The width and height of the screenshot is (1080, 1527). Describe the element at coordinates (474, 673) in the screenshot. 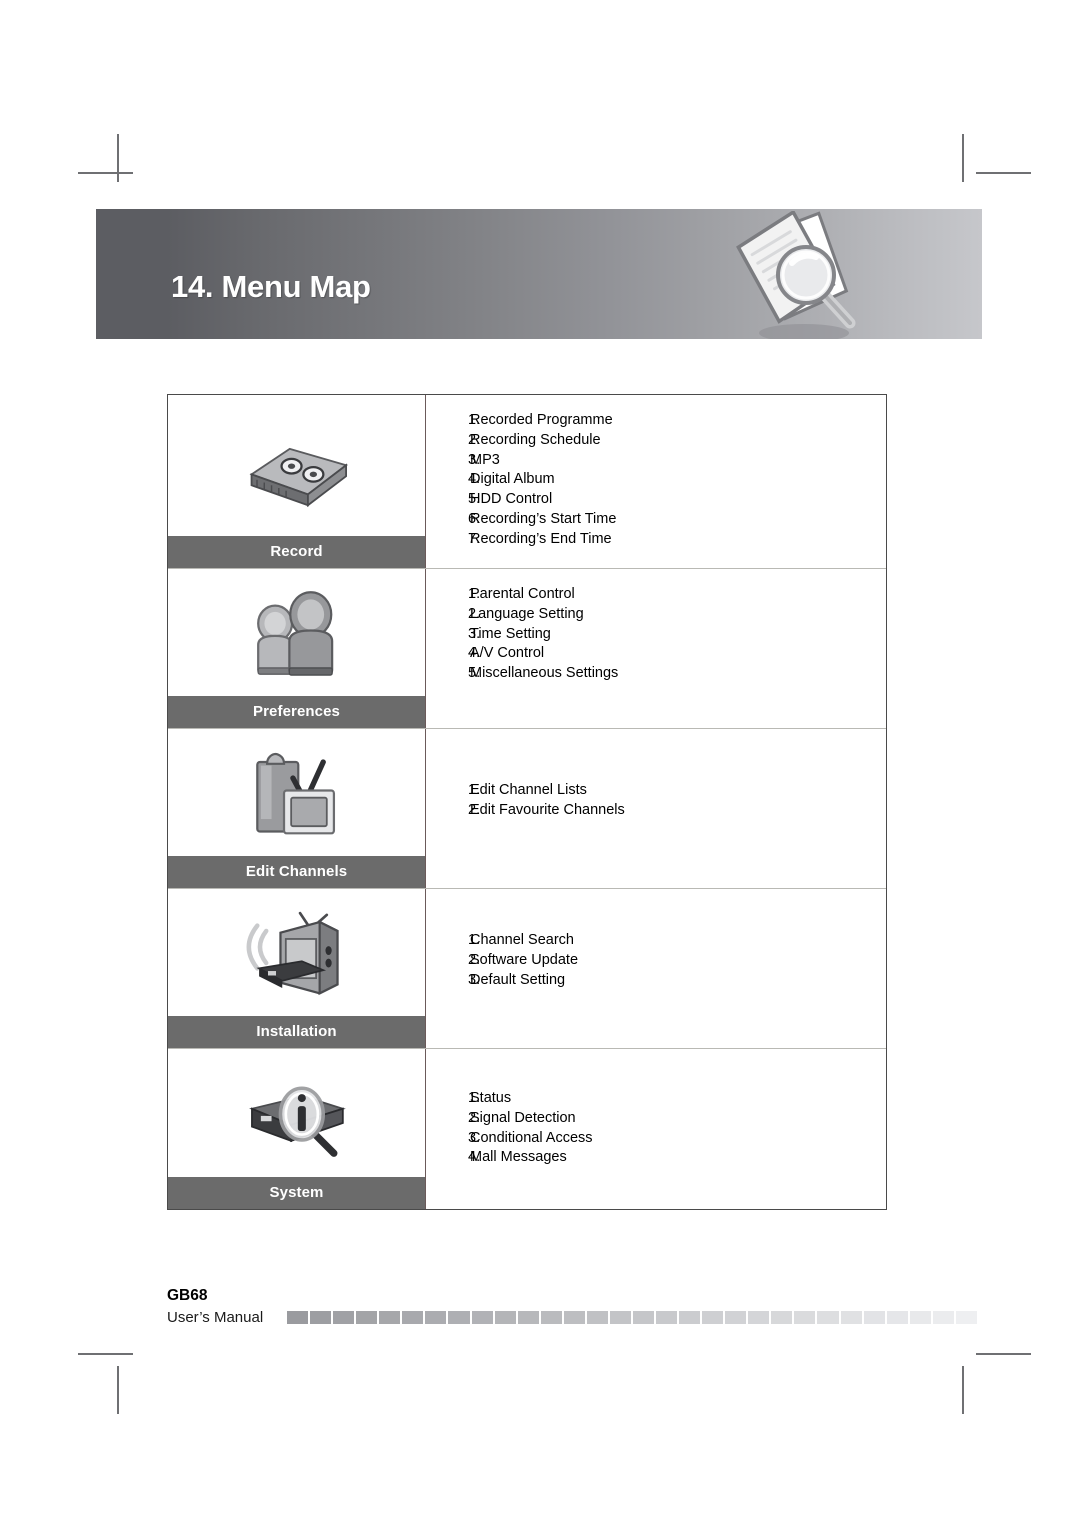

I see `list-item-number: 5.` at that location.